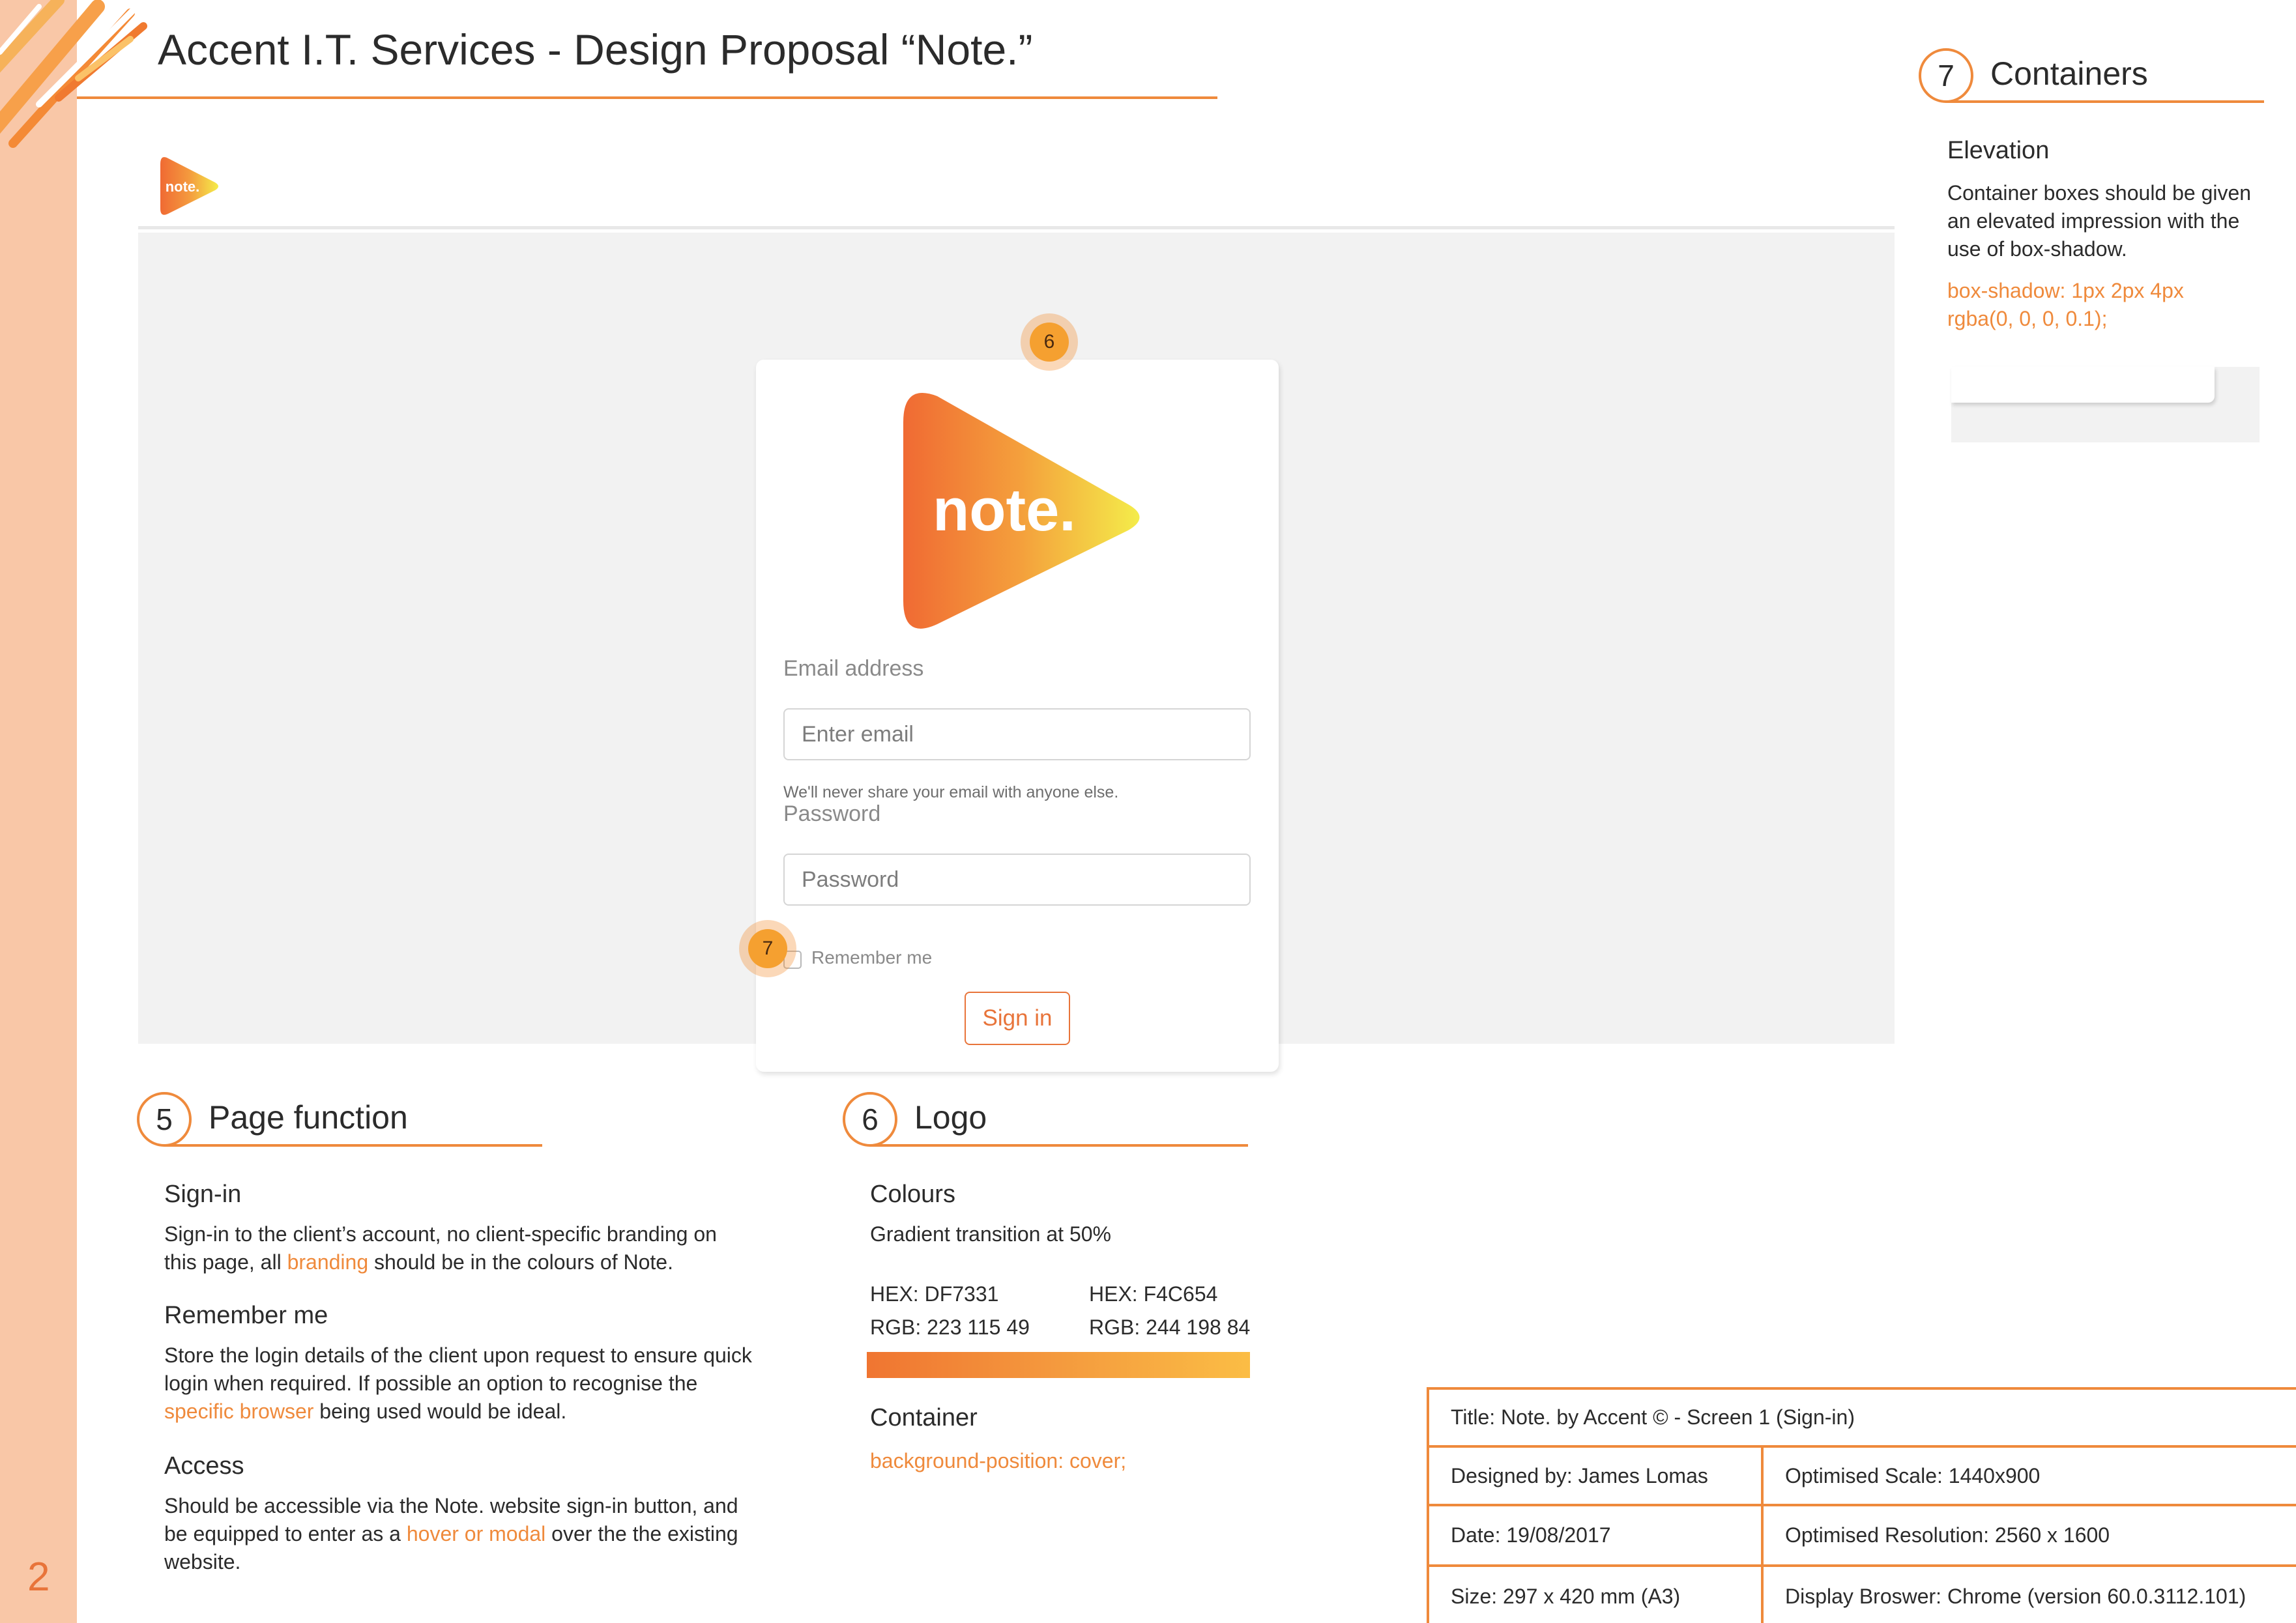 This screenshot has height=1623, width=2296. I want to click on containers-underline, so click(2105, 101).